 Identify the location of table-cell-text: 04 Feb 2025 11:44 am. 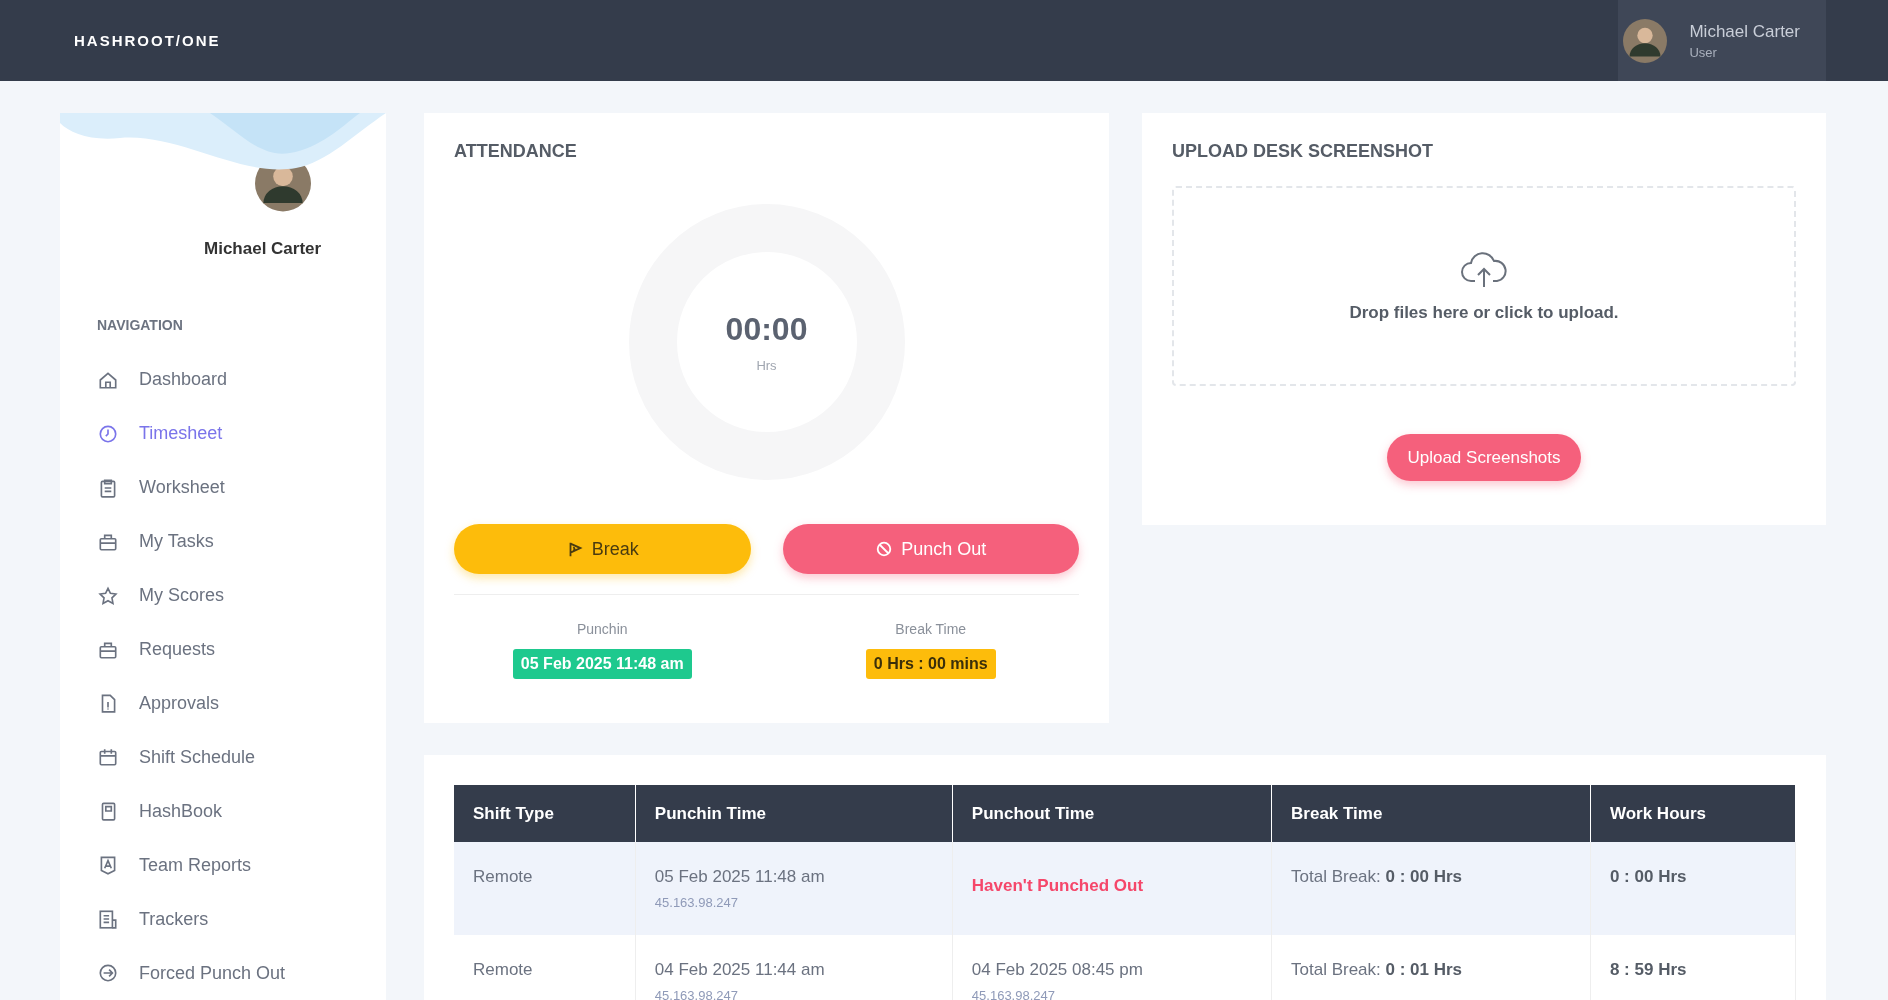
(740, 970).